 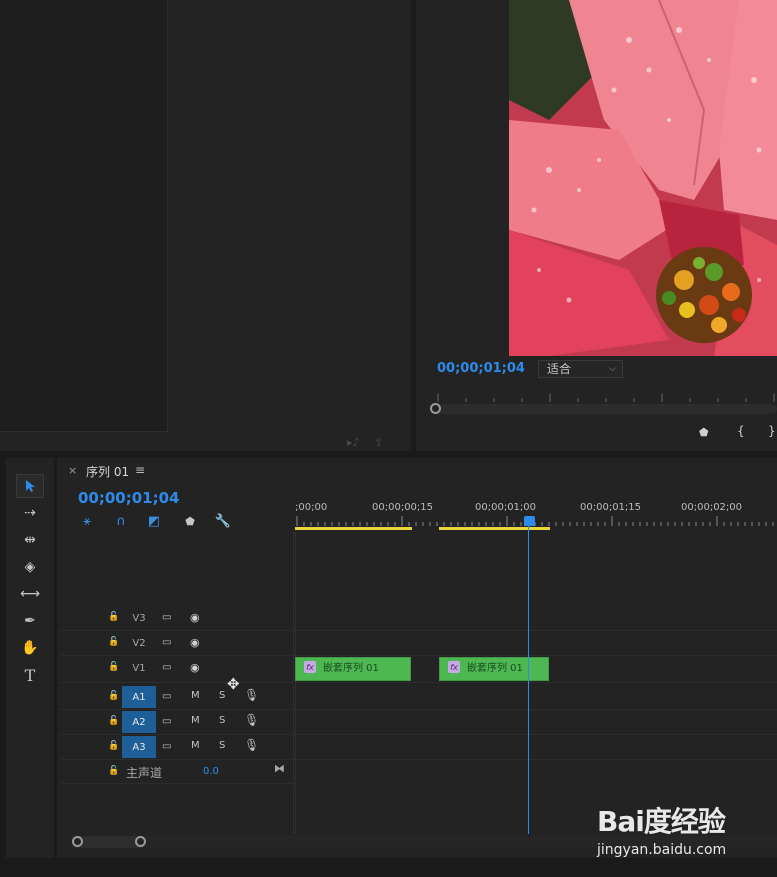 What do you see at coordinates (662, 850) in the screenshot?
I see `watermark-url: jingyan.baidu.com` at bounding box center [662, 850].